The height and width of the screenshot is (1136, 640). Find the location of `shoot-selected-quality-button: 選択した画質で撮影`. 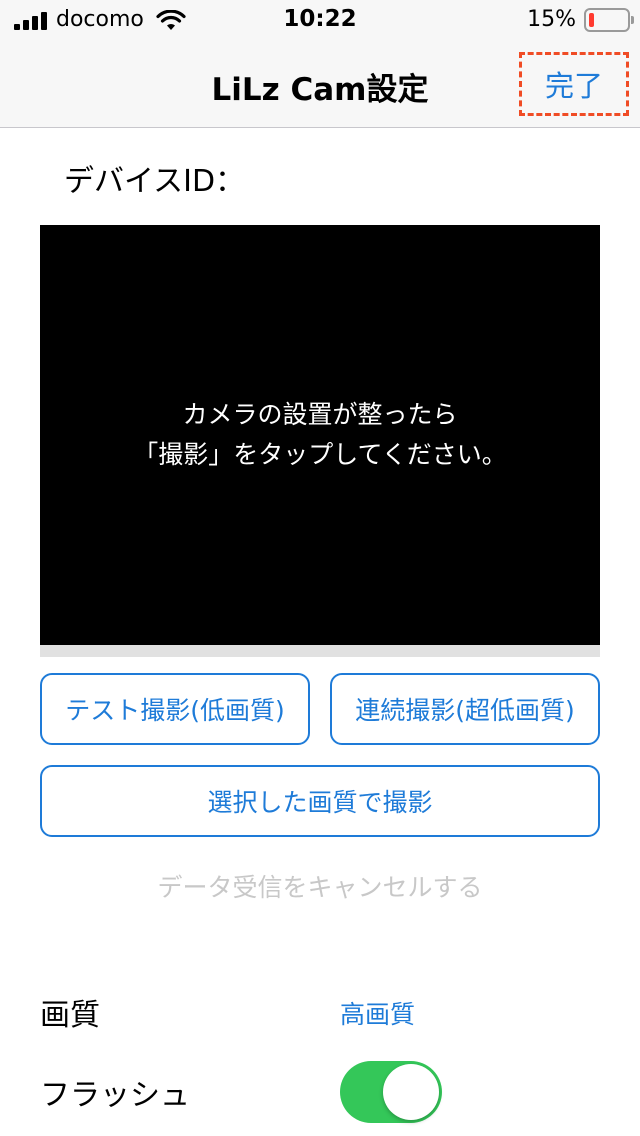

shoot-selected-quality-button: 選択した画質で撮影 is located at coordinates (320, 801).